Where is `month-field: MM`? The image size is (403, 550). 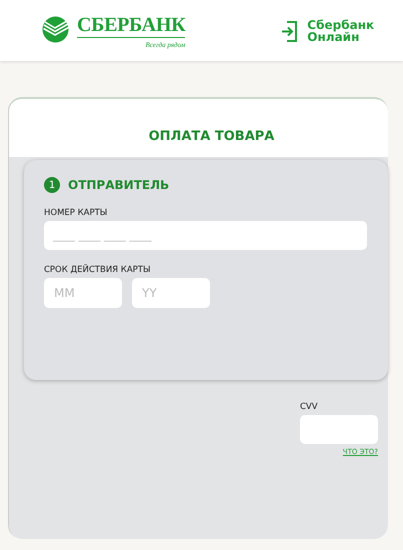 month-field: MM is located at coordinates (83, 293).